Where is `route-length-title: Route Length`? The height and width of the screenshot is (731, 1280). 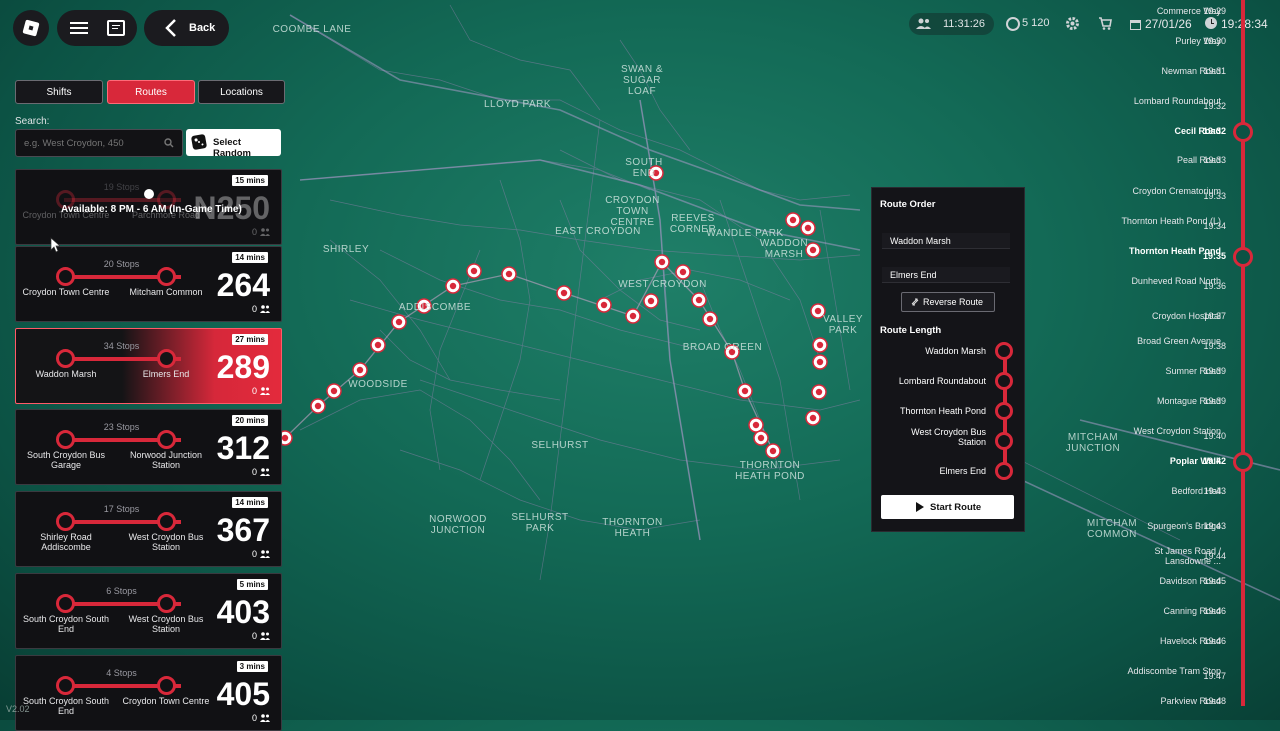 route-length-title: Route Length is located at coordinates (911, 330).